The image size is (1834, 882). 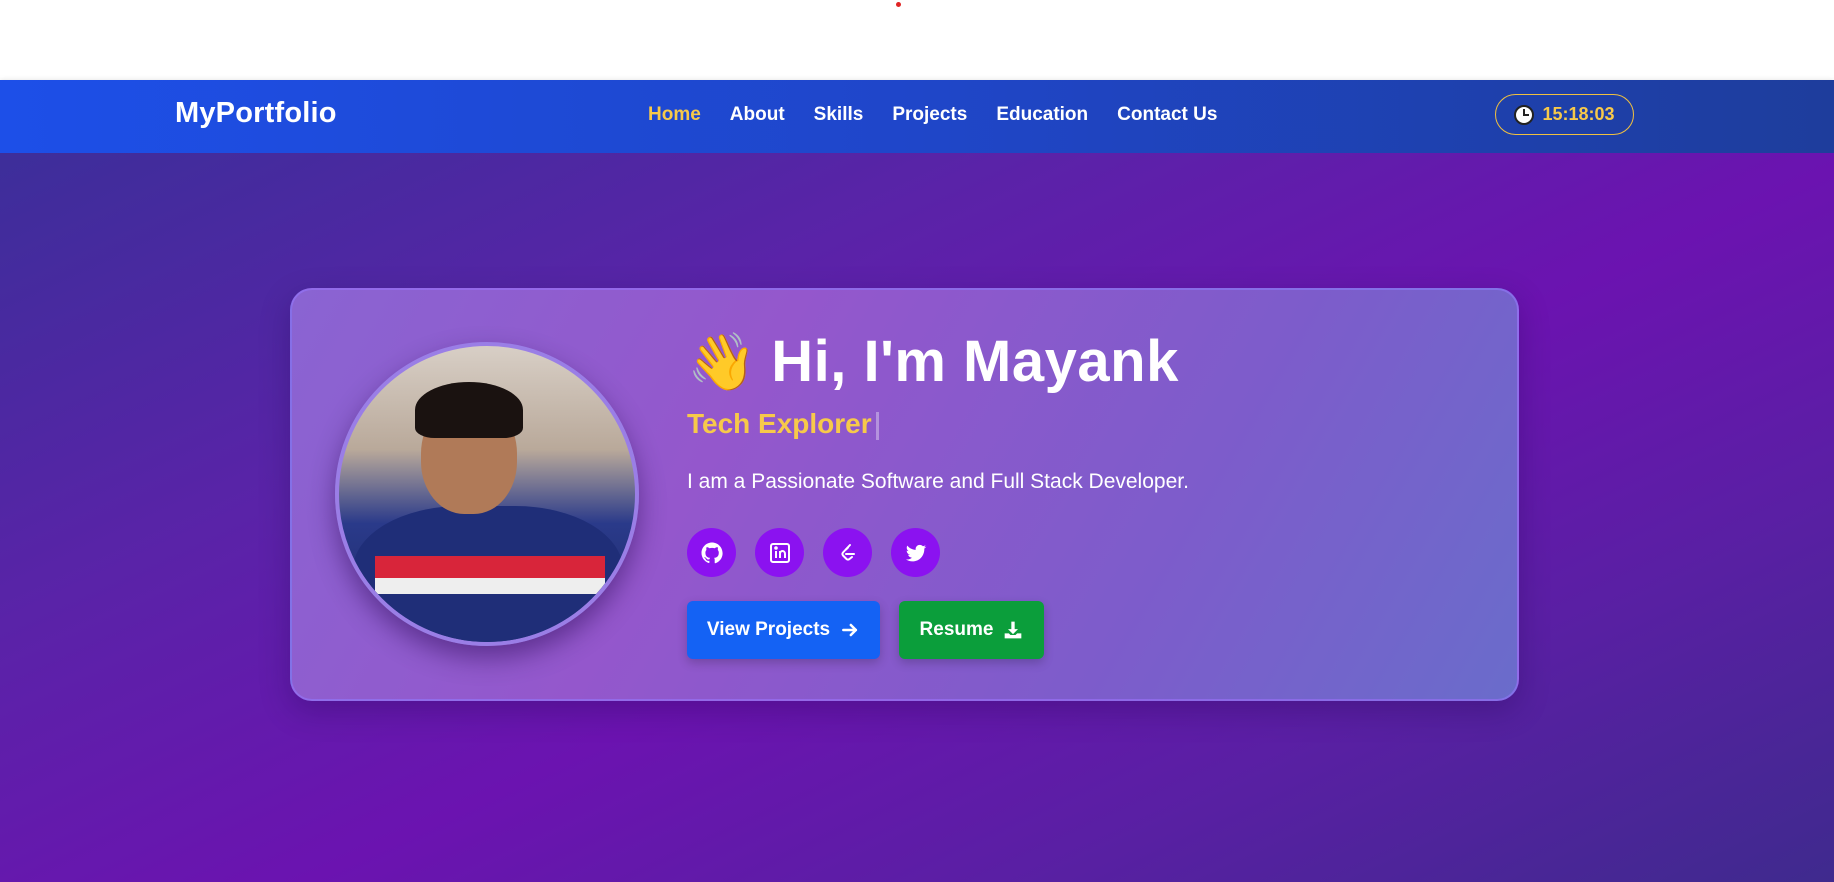 I want to click on leetcode-icon, so click(x=847, y=552).